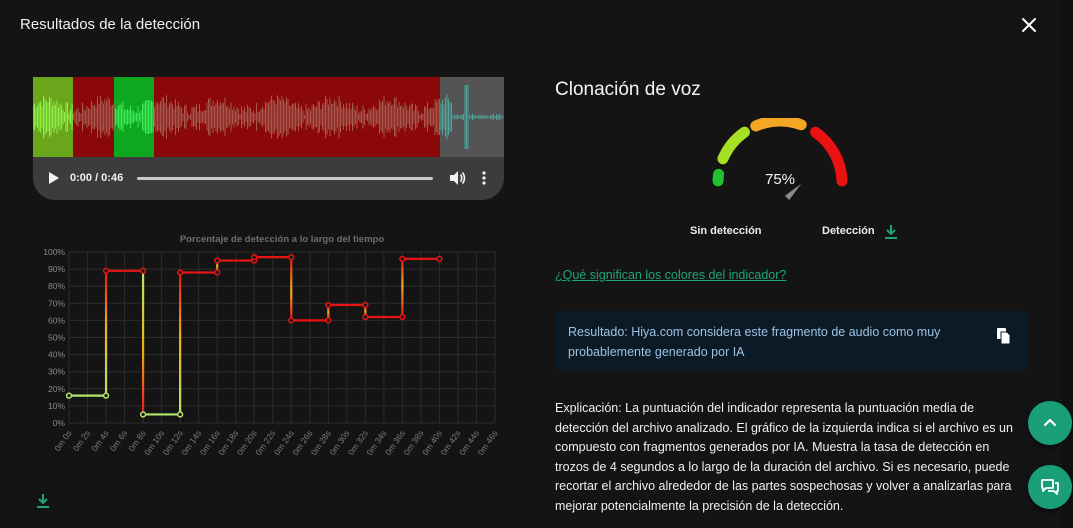 This screenshot has height=528, width=1073. I want to click on seek-bar, so click(285, 178).